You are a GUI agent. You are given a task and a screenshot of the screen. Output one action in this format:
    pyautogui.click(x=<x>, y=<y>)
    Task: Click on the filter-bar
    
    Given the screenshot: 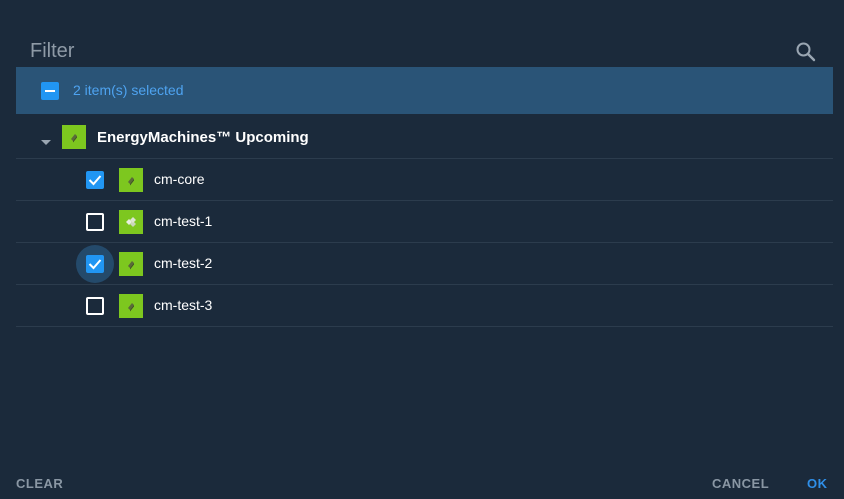 What is the action you would take?
    pyautogui.click(x=424, y=48)
    